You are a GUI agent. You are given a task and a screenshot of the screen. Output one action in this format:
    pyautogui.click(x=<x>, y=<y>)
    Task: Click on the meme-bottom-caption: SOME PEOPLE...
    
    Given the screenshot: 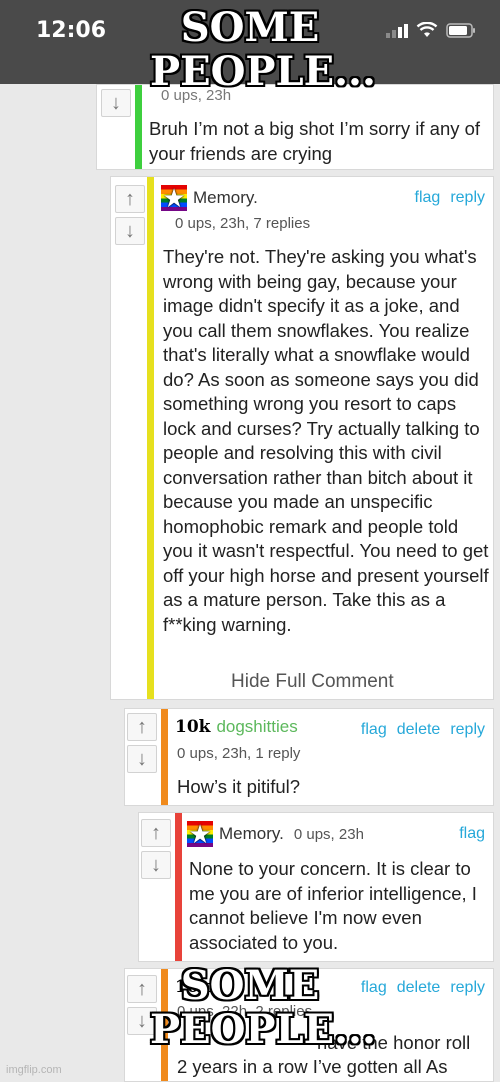 What is the action you would take?
    pyautogui.click(x=263, y=1007)
    